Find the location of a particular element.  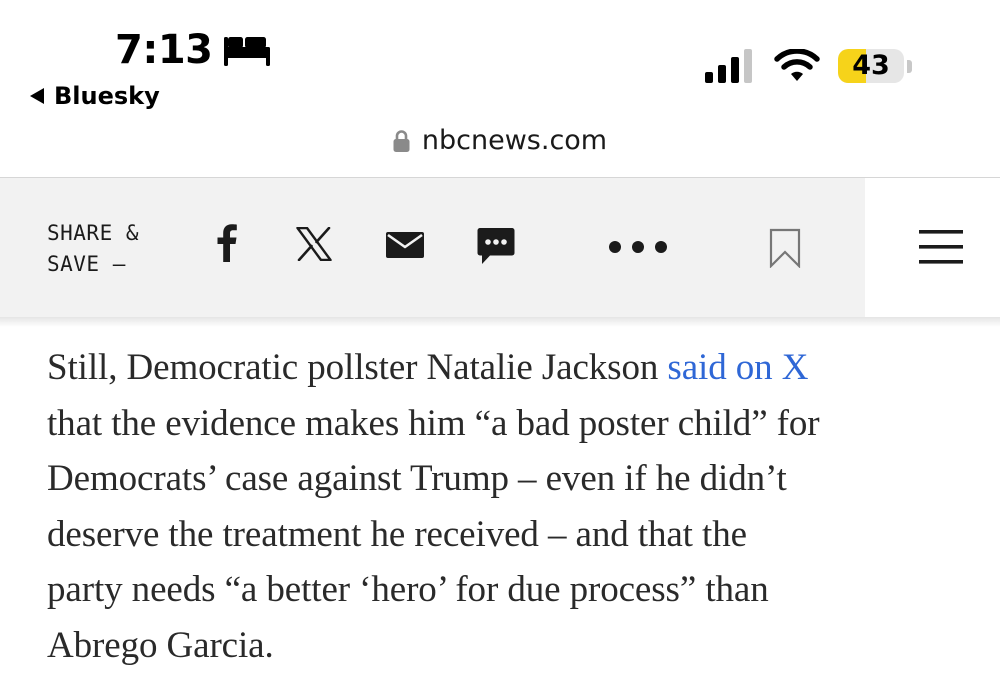

battery-percentage: 43 is located at coordinates (871, 65).